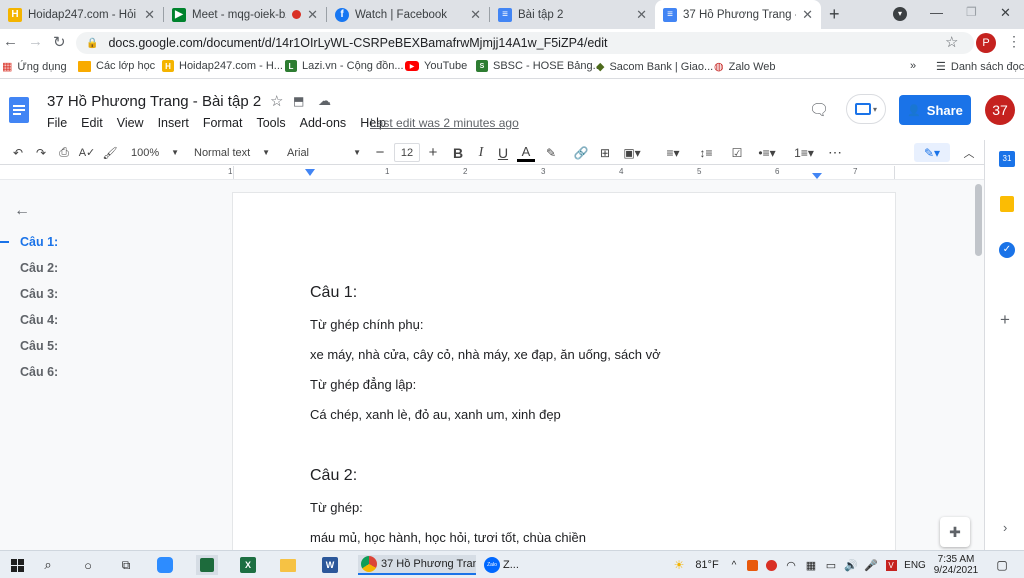  Describe the element at coordinates (154, 101) in the screenshot. I see `doc-title: 37 Hồ Phương Trang - Bài tập 2` at that location.